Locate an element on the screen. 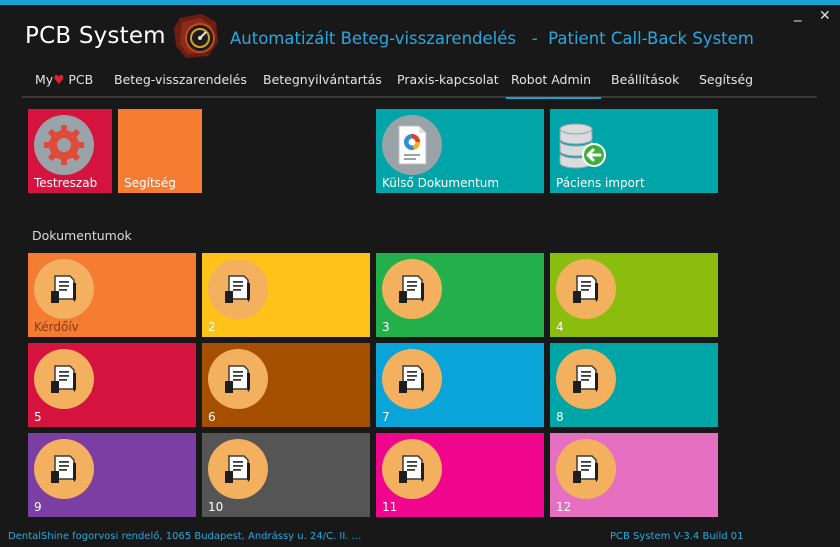 Image resolution: width=840 pixels, height=547 pixels. tile-segitseg: Segítség is located at coordinates (160, 151).